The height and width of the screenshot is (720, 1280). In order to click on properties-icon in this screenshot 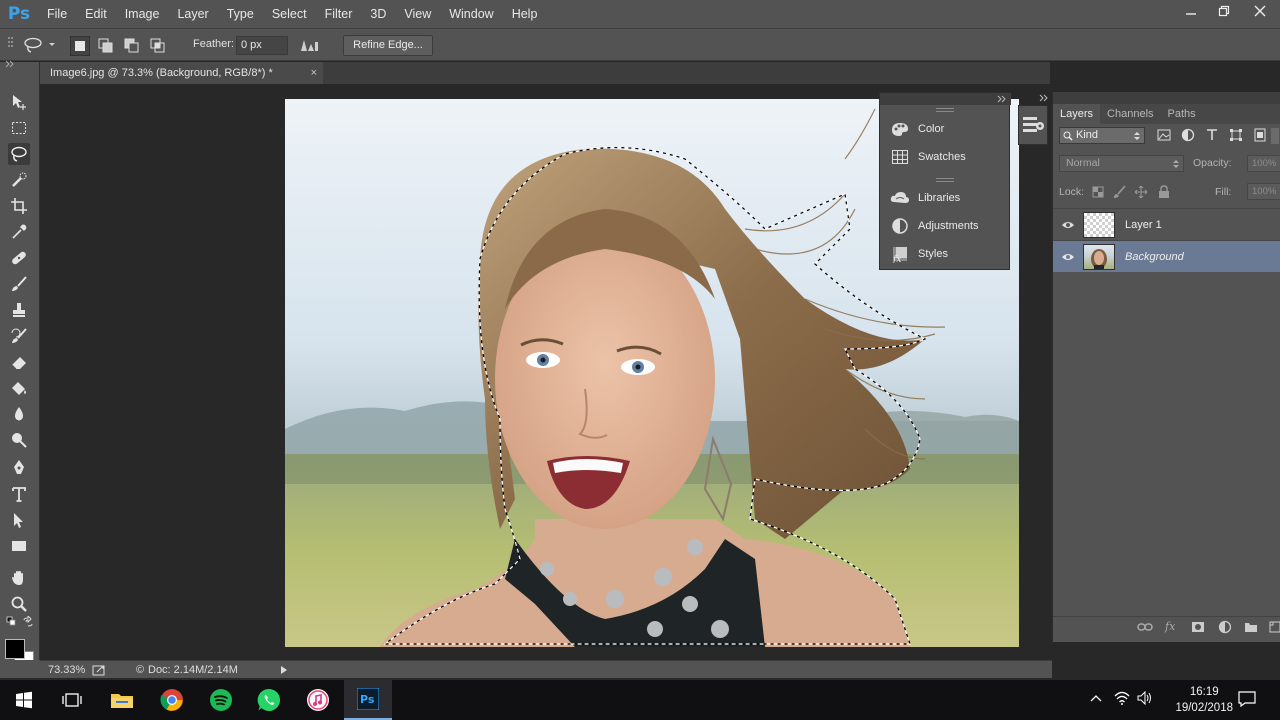, I will do `click(1033, 126)`.